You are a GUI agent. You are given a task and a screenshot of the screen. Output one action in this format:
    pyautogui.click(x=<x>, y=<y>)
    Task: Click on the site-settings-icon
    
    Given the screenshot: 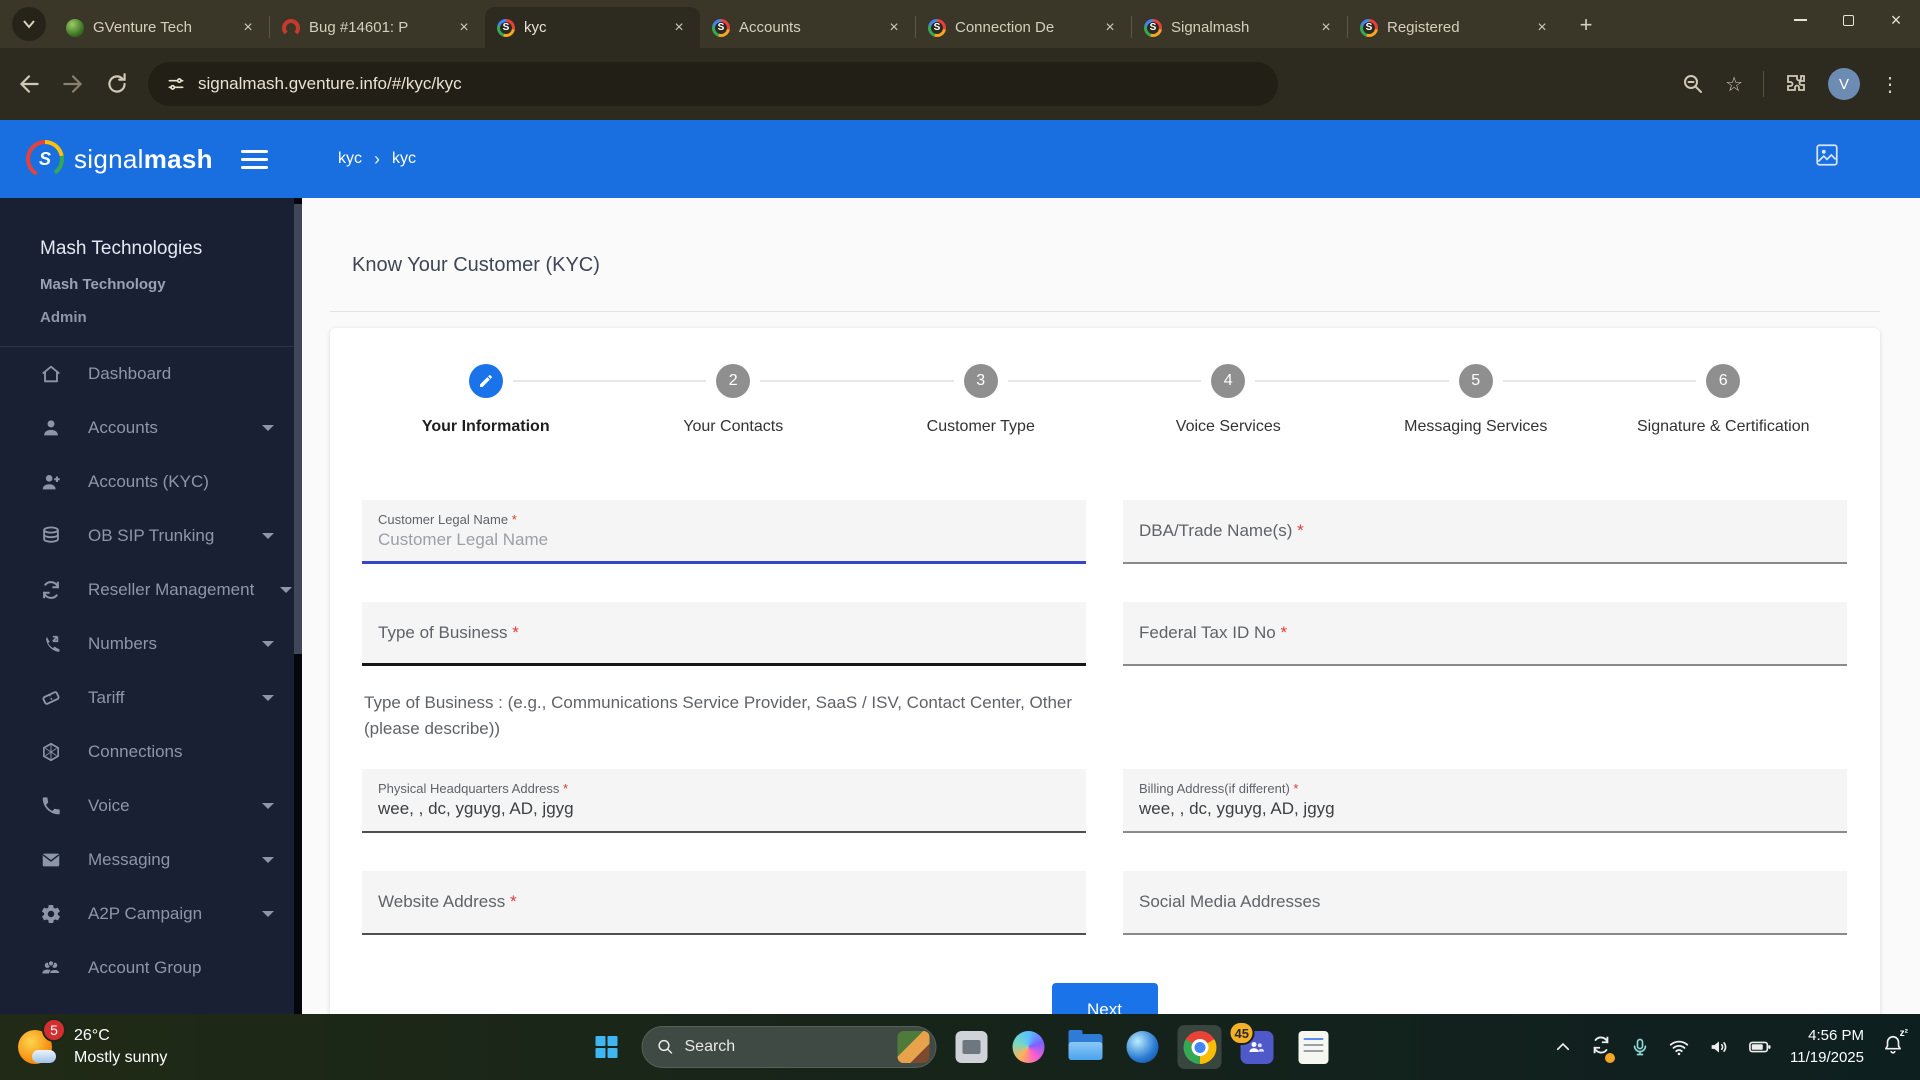 What is the action you would take?
    pyautogui.click(x=176, y=84)
    